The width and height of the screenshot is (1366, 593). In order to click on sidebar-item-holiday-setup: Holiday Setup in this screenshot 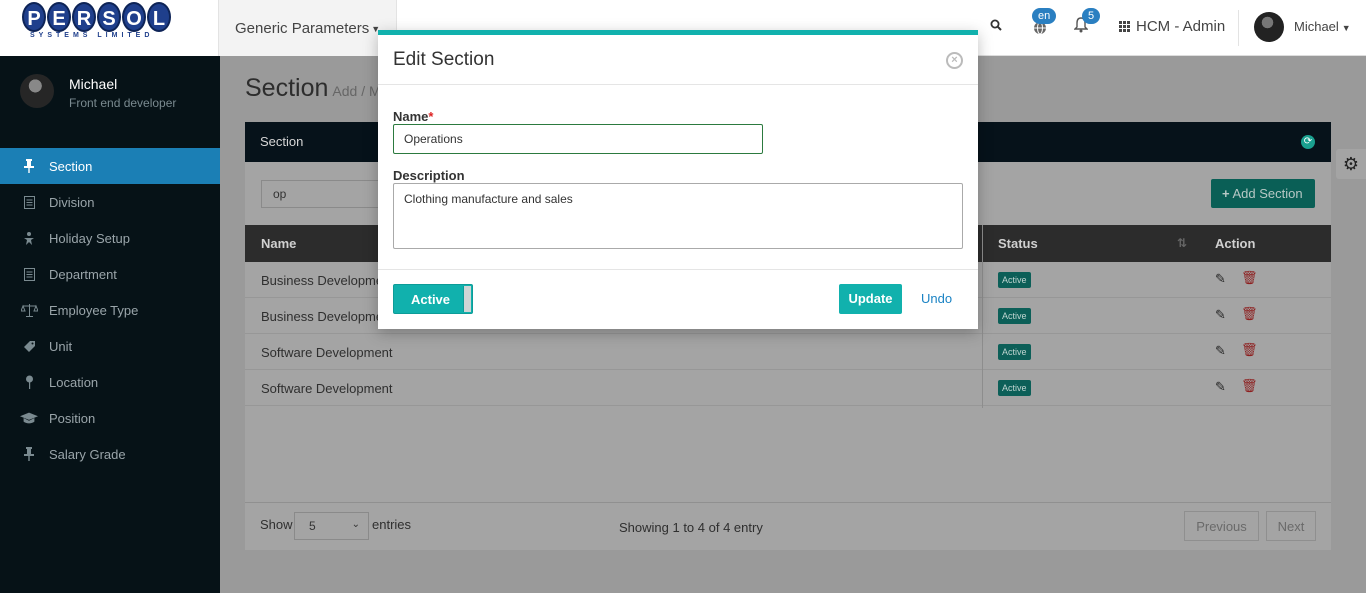, I will do `click(110, 238)`.